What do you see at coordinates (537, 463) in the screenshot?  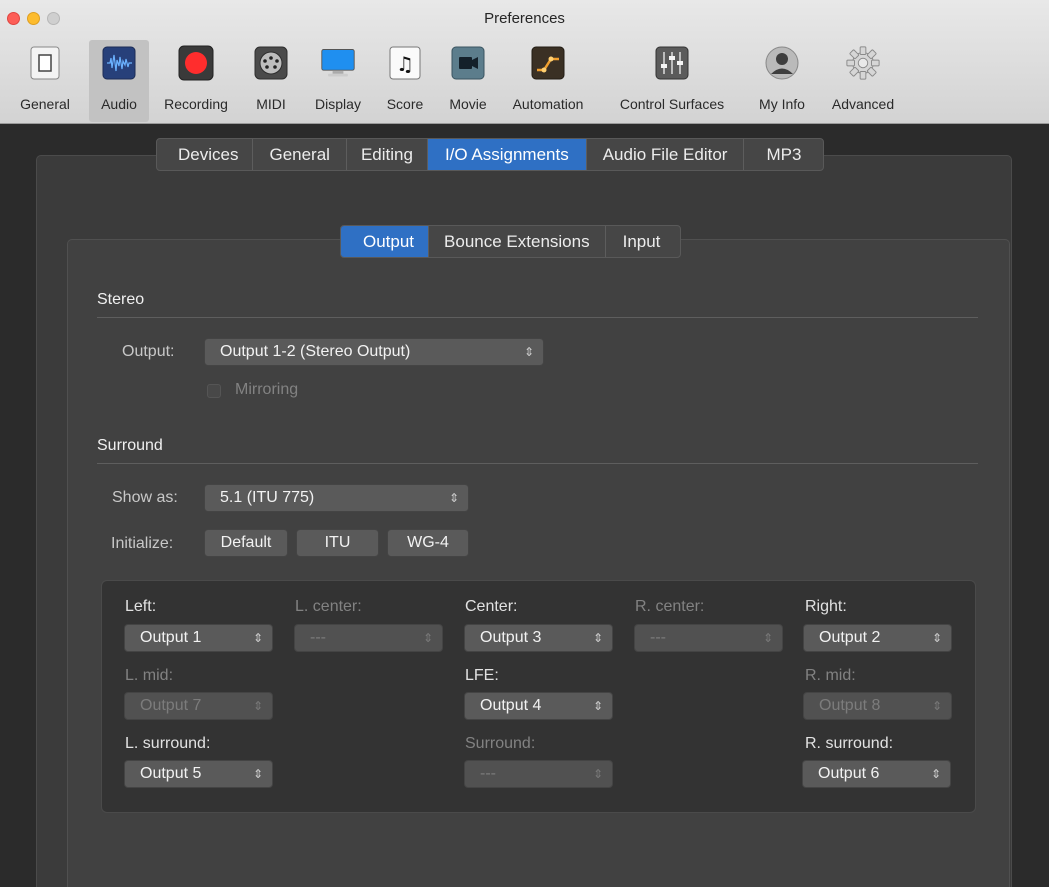 I see `surround-divider` at bounding box center [537, 463].